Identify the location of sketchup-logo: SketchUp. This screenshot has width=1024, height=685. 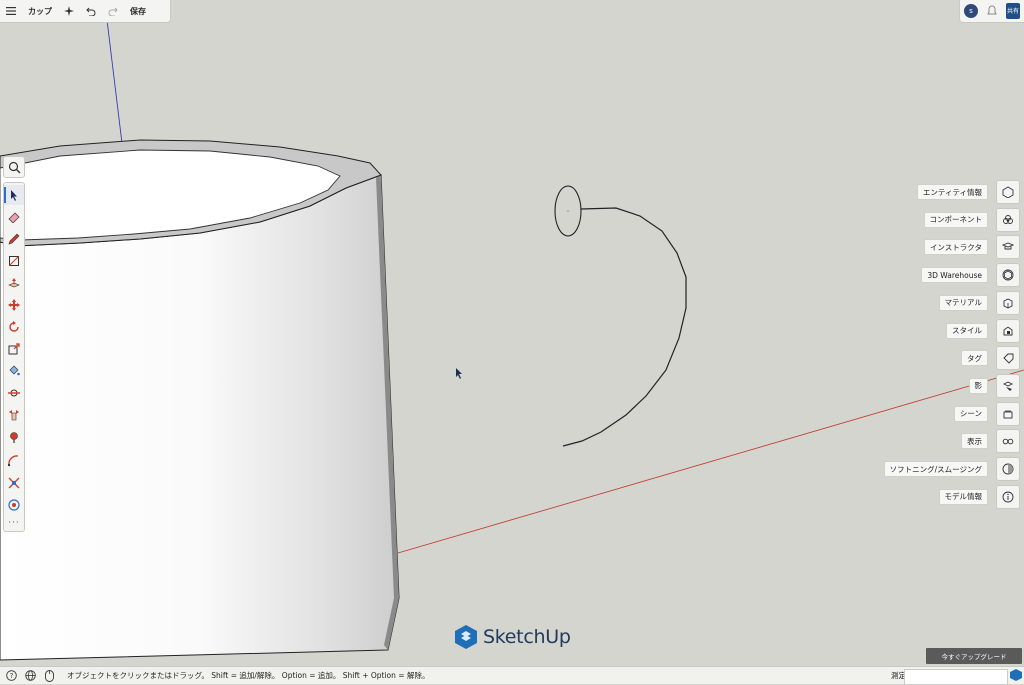
(513, 637).